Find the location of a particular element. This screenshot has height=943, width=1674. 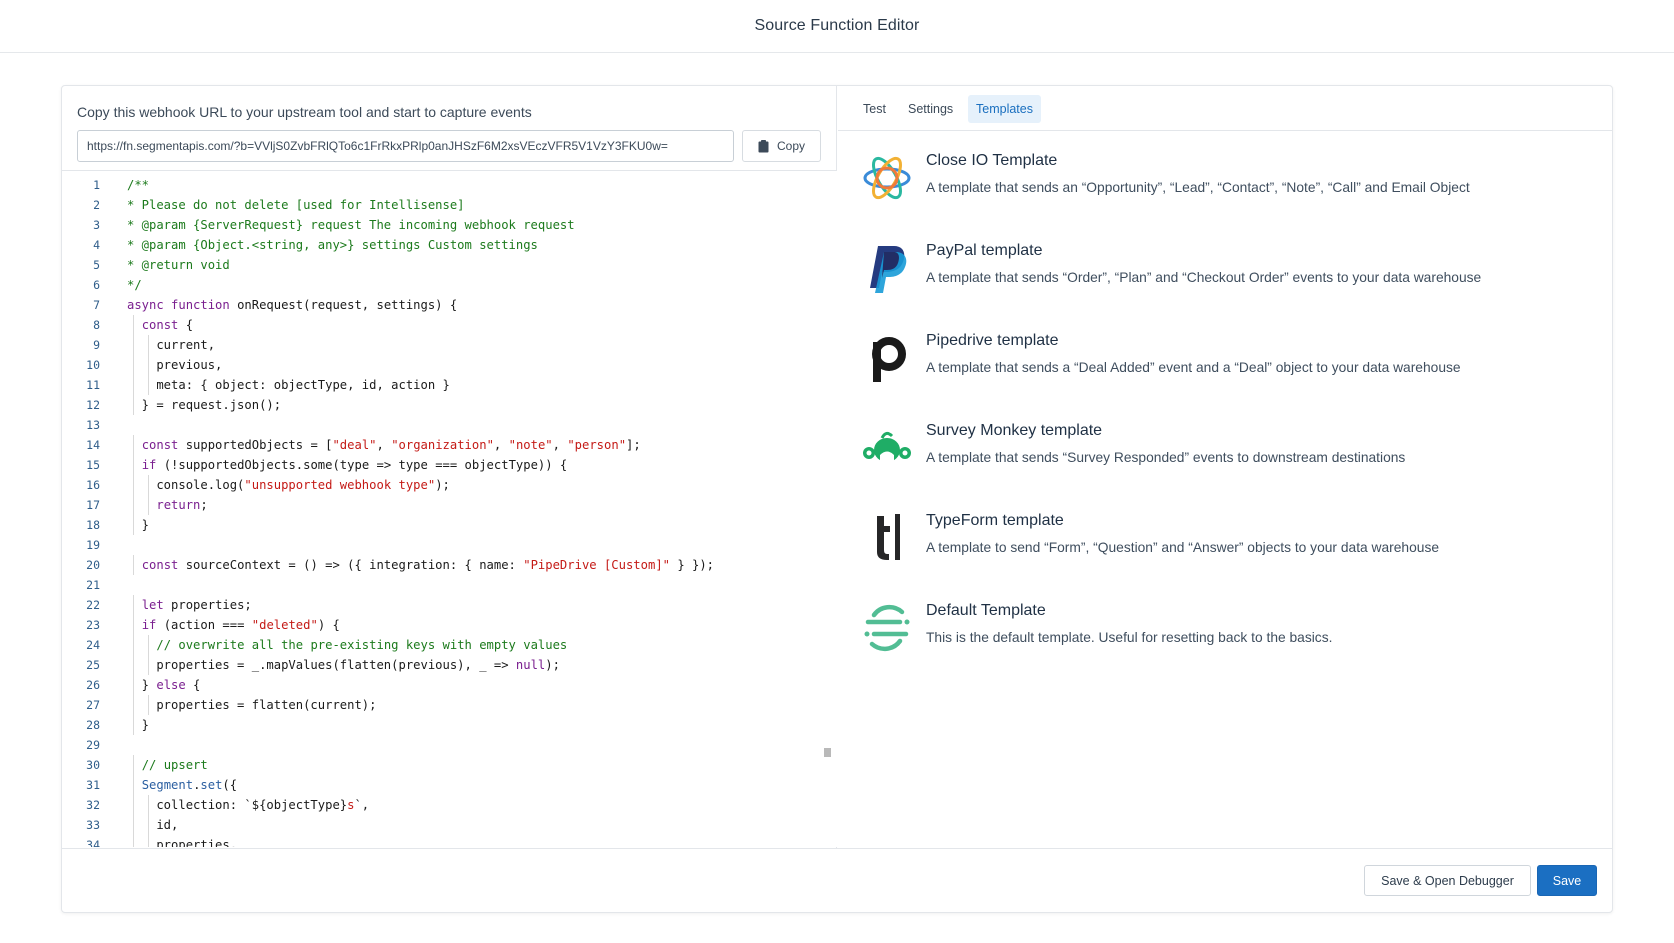

line-number: 11 is located at coordinates (93, 385).